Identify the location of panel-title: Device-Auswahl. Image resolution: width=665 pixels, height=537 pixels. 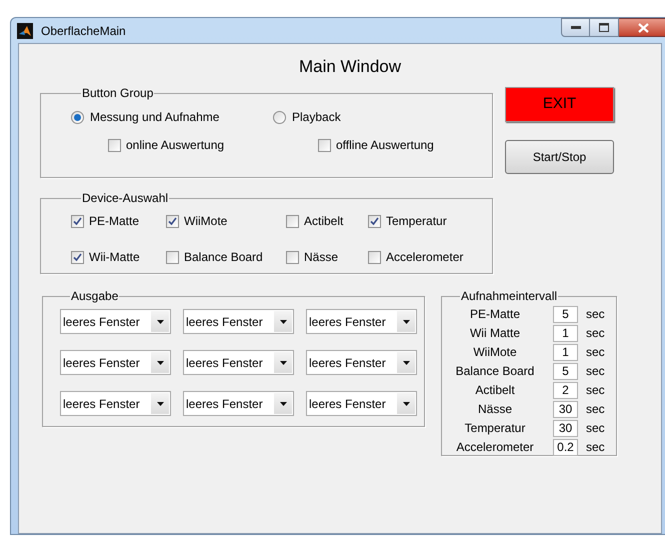
(125, 198).